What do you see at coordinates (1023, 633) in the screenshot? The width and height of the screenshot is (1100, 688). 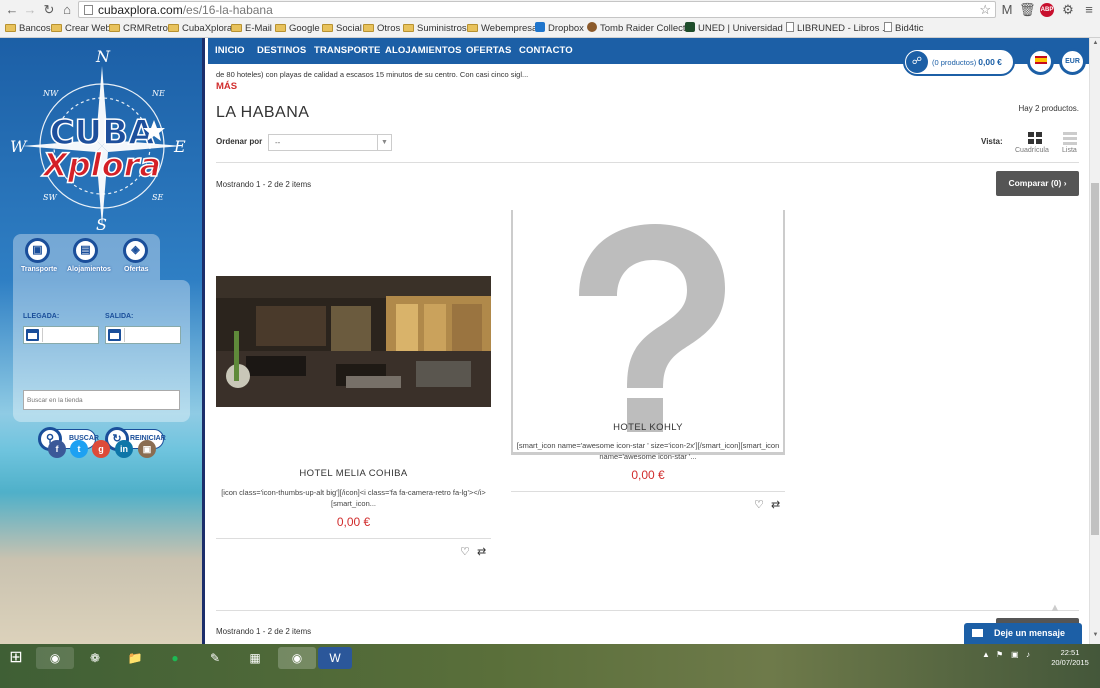 I see `chat-widget: Deje un mensaje` at bounding box center [1023, 633].